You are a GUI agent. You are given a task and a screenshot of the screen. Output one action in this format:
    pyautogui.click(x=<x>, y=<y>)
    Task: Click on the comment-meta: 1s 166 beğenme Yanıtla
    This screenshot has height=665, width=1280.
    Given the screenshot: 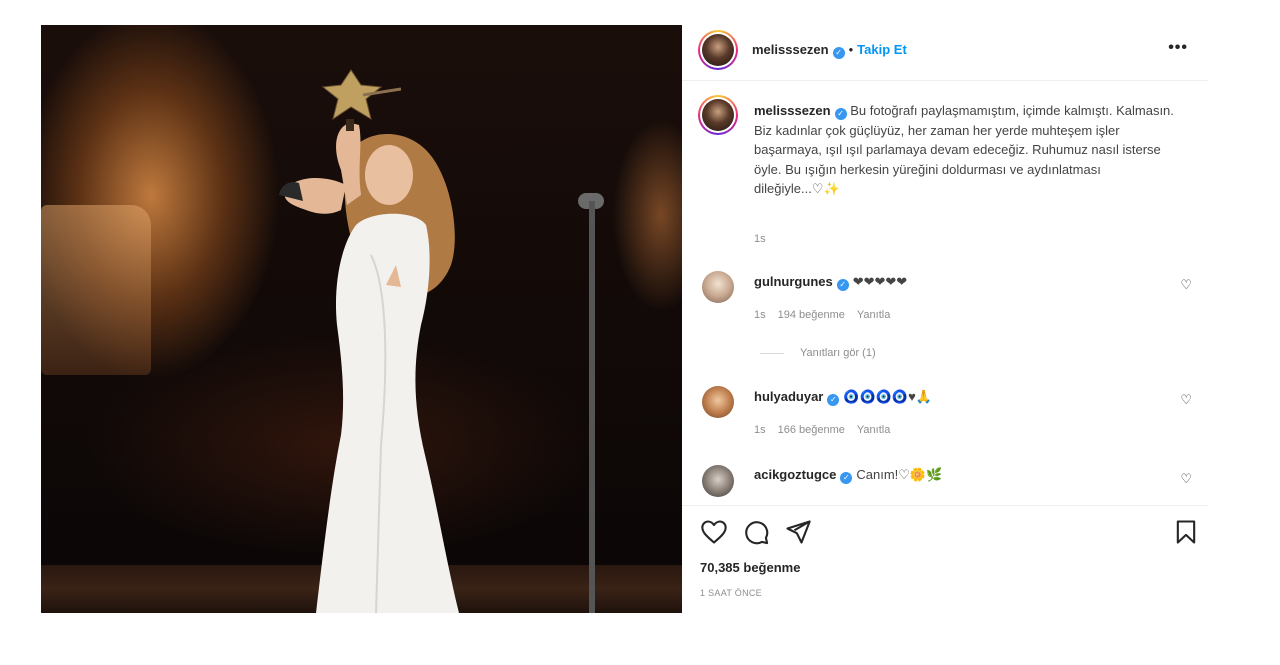 What is the action you would take?
    pyautogui.click(x=828, y=430)
    